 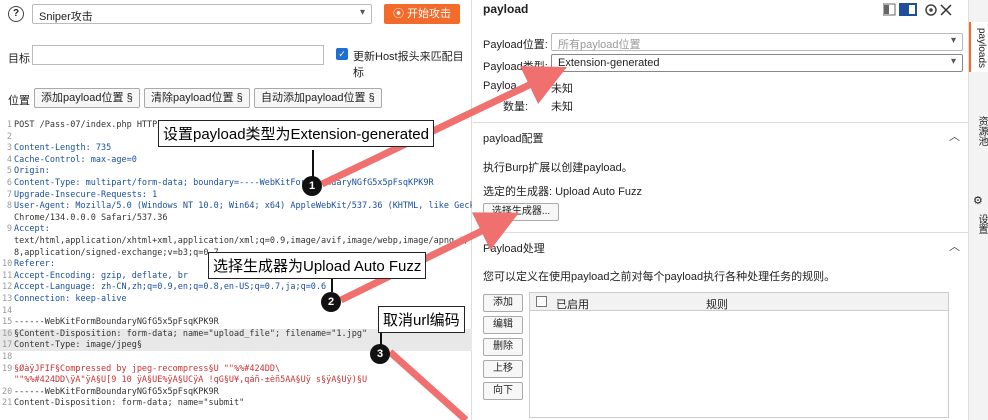 What do you see at coordinates (296, 133) in the screenshot?
I see `callout-1: 设置payload类型为Extension-generated` at bounding box center [296, 133].